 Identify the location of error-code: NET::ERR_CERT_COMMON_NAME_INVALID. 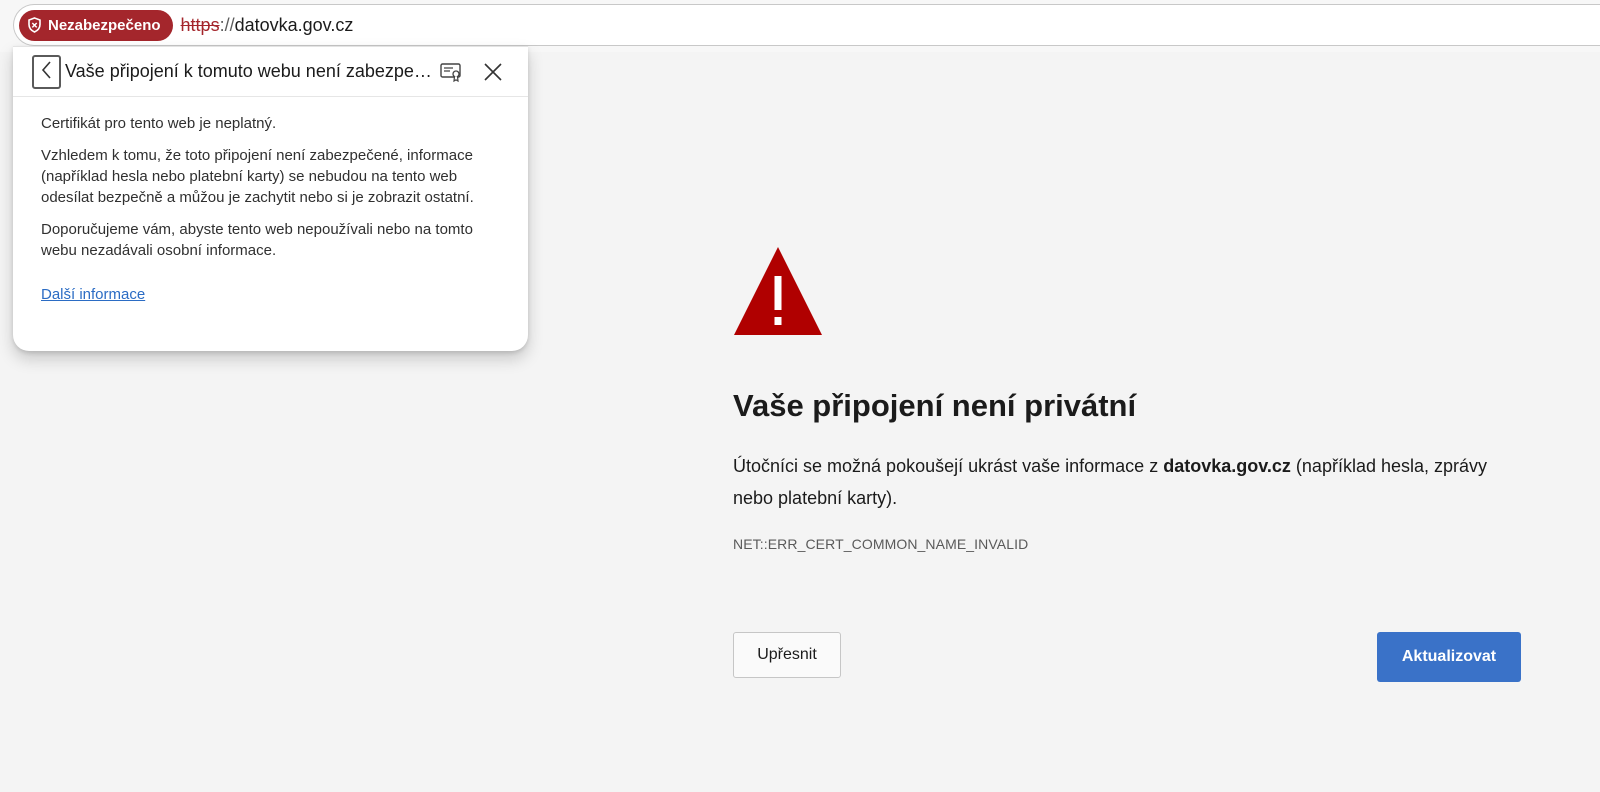
(881, 544).